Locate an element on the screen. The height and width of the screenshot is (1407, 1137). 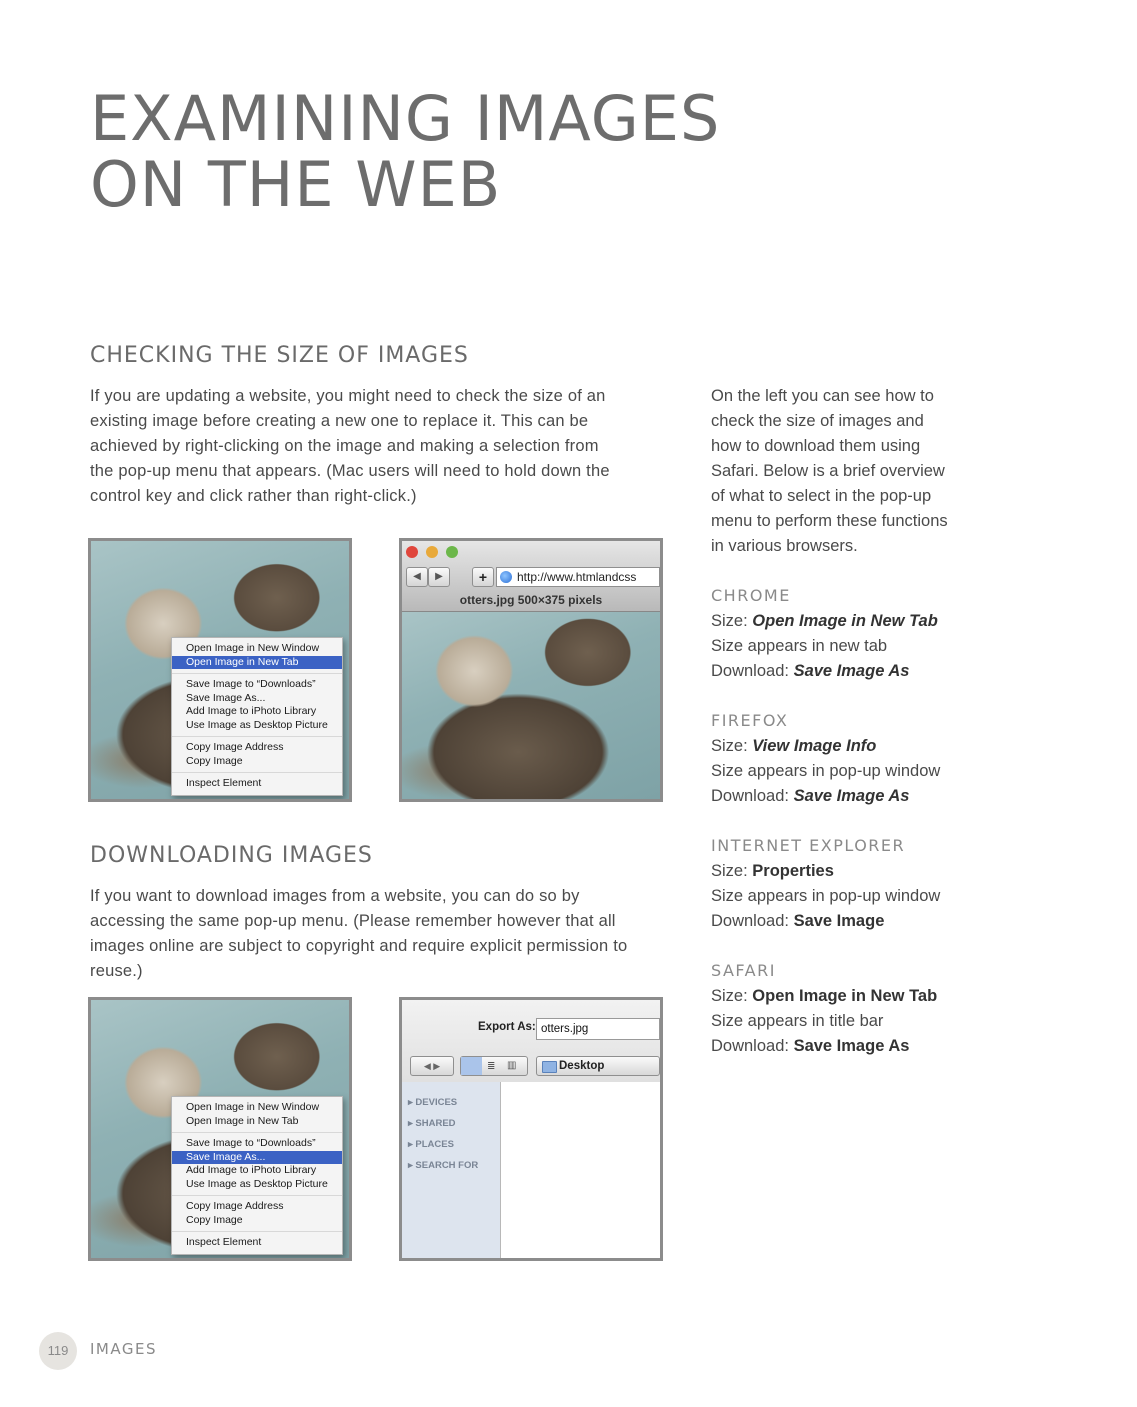
intro-line: in various browsers. is located at coordinates (784, 546).